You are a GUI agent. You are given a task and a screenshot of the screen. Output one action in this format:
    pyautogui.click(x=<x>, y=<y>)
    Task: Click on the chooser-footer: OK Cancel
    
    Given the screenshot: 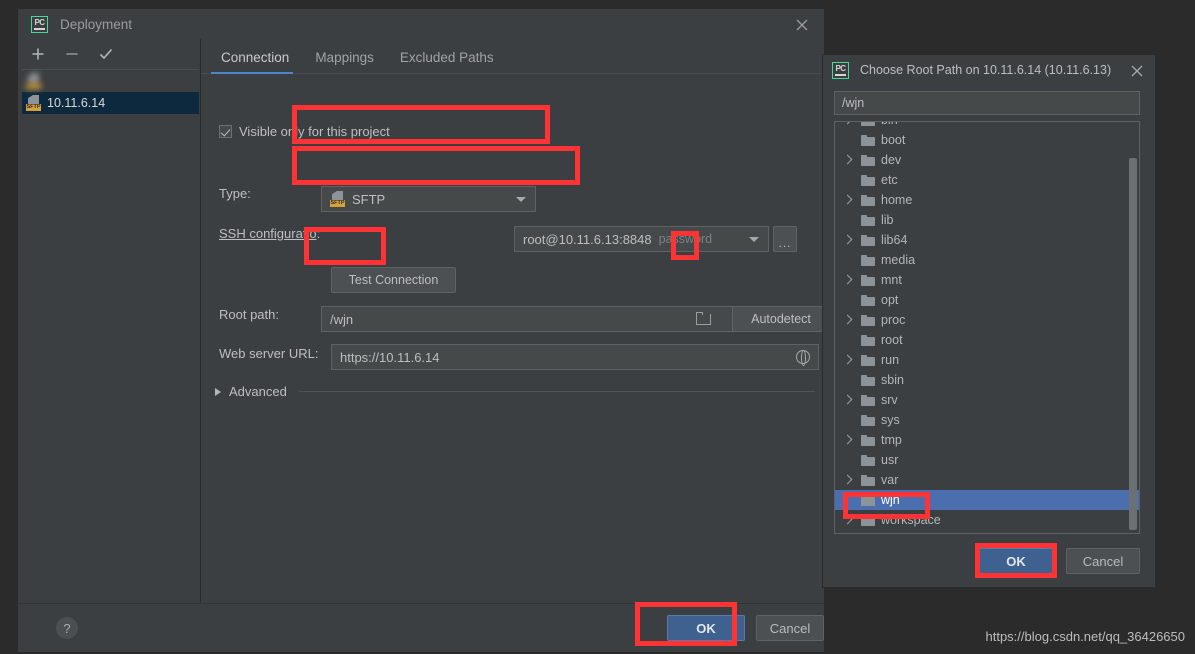 What is the action you would take?
    pyautogui.click(x=989, y=561)
    